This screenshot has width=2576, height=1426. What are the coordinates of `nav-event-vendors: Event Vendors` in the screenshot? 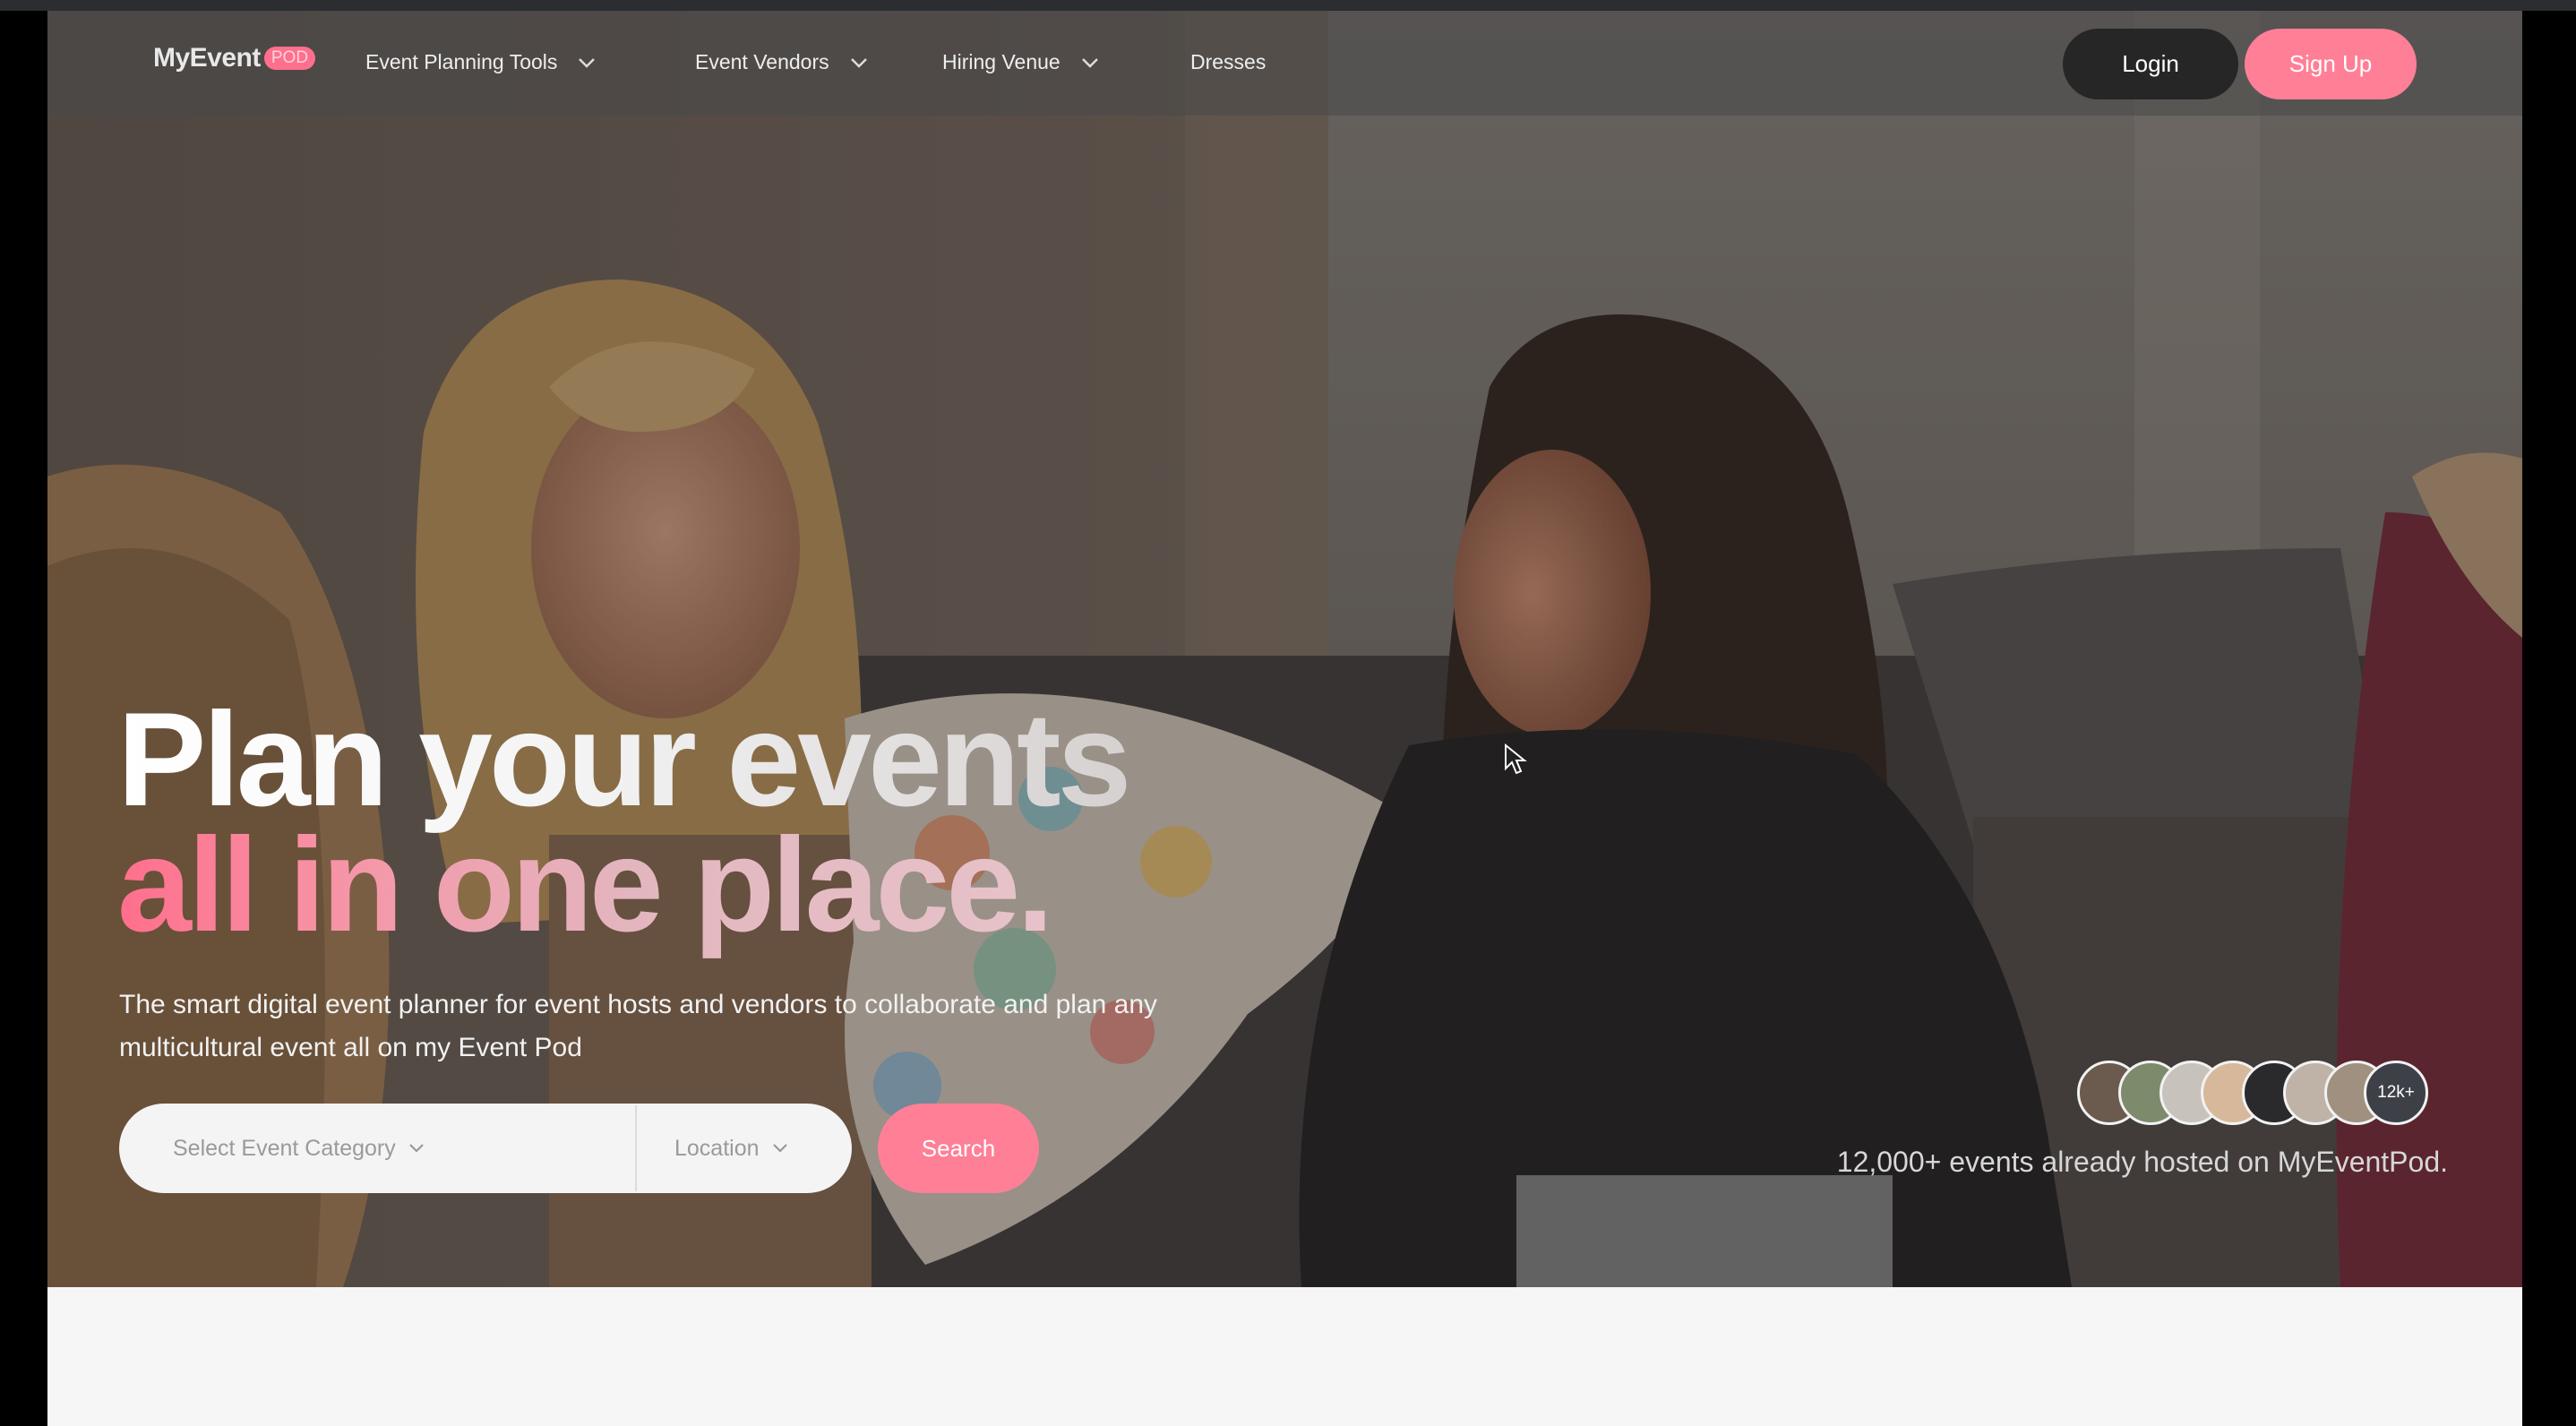 It's located at (782, 62).